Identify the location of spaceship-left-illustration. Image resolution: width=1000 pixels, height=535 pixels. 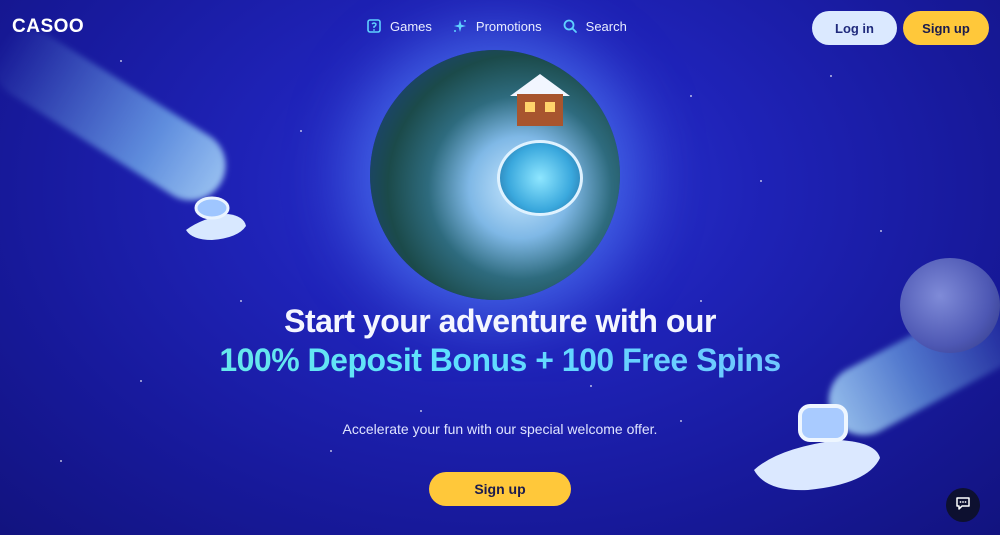
(216, 218).